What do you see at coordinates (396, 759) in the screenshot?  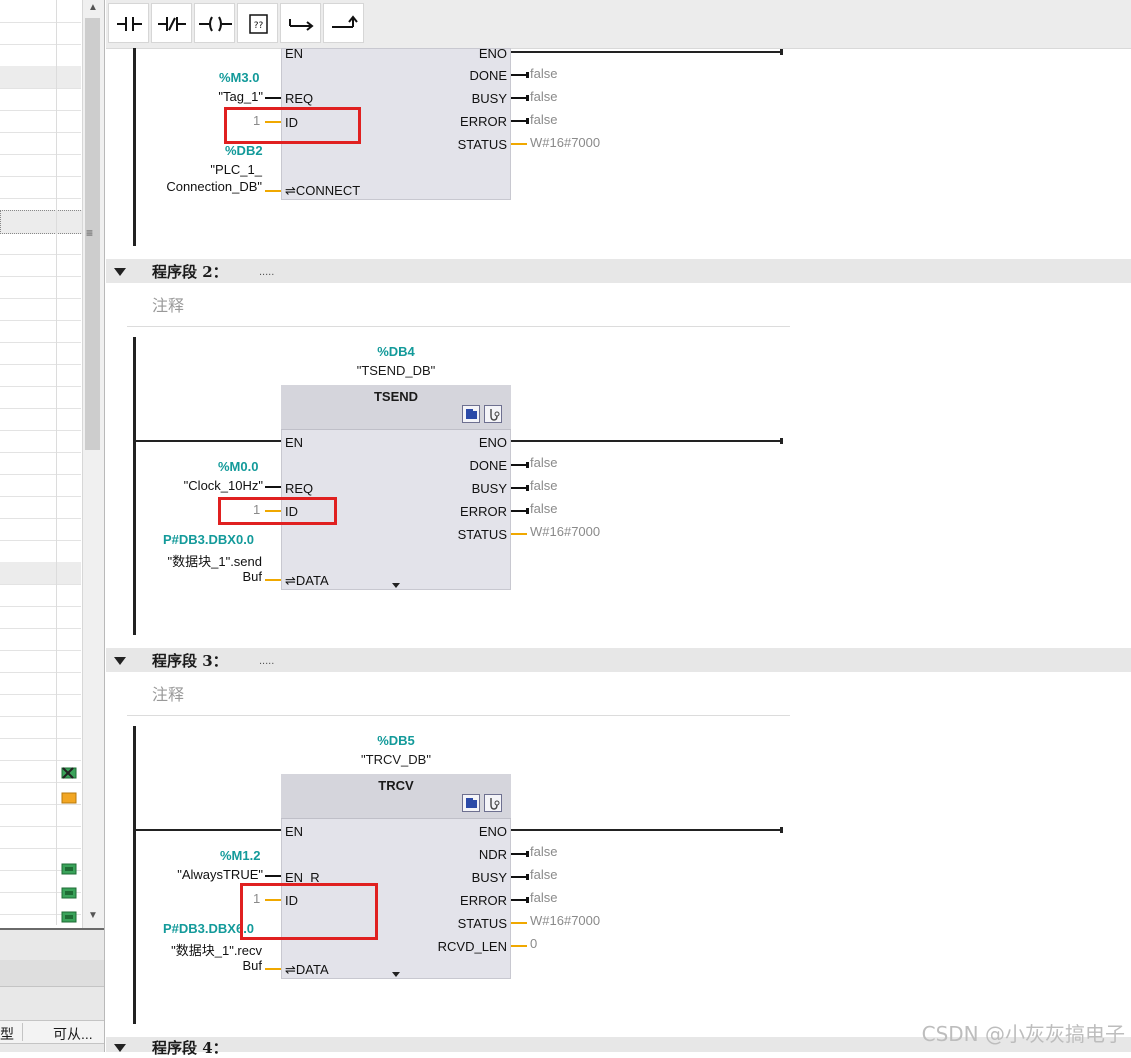 I see `db-name-trcv: "TRCV_DB"` at bounding box center [396, 759].